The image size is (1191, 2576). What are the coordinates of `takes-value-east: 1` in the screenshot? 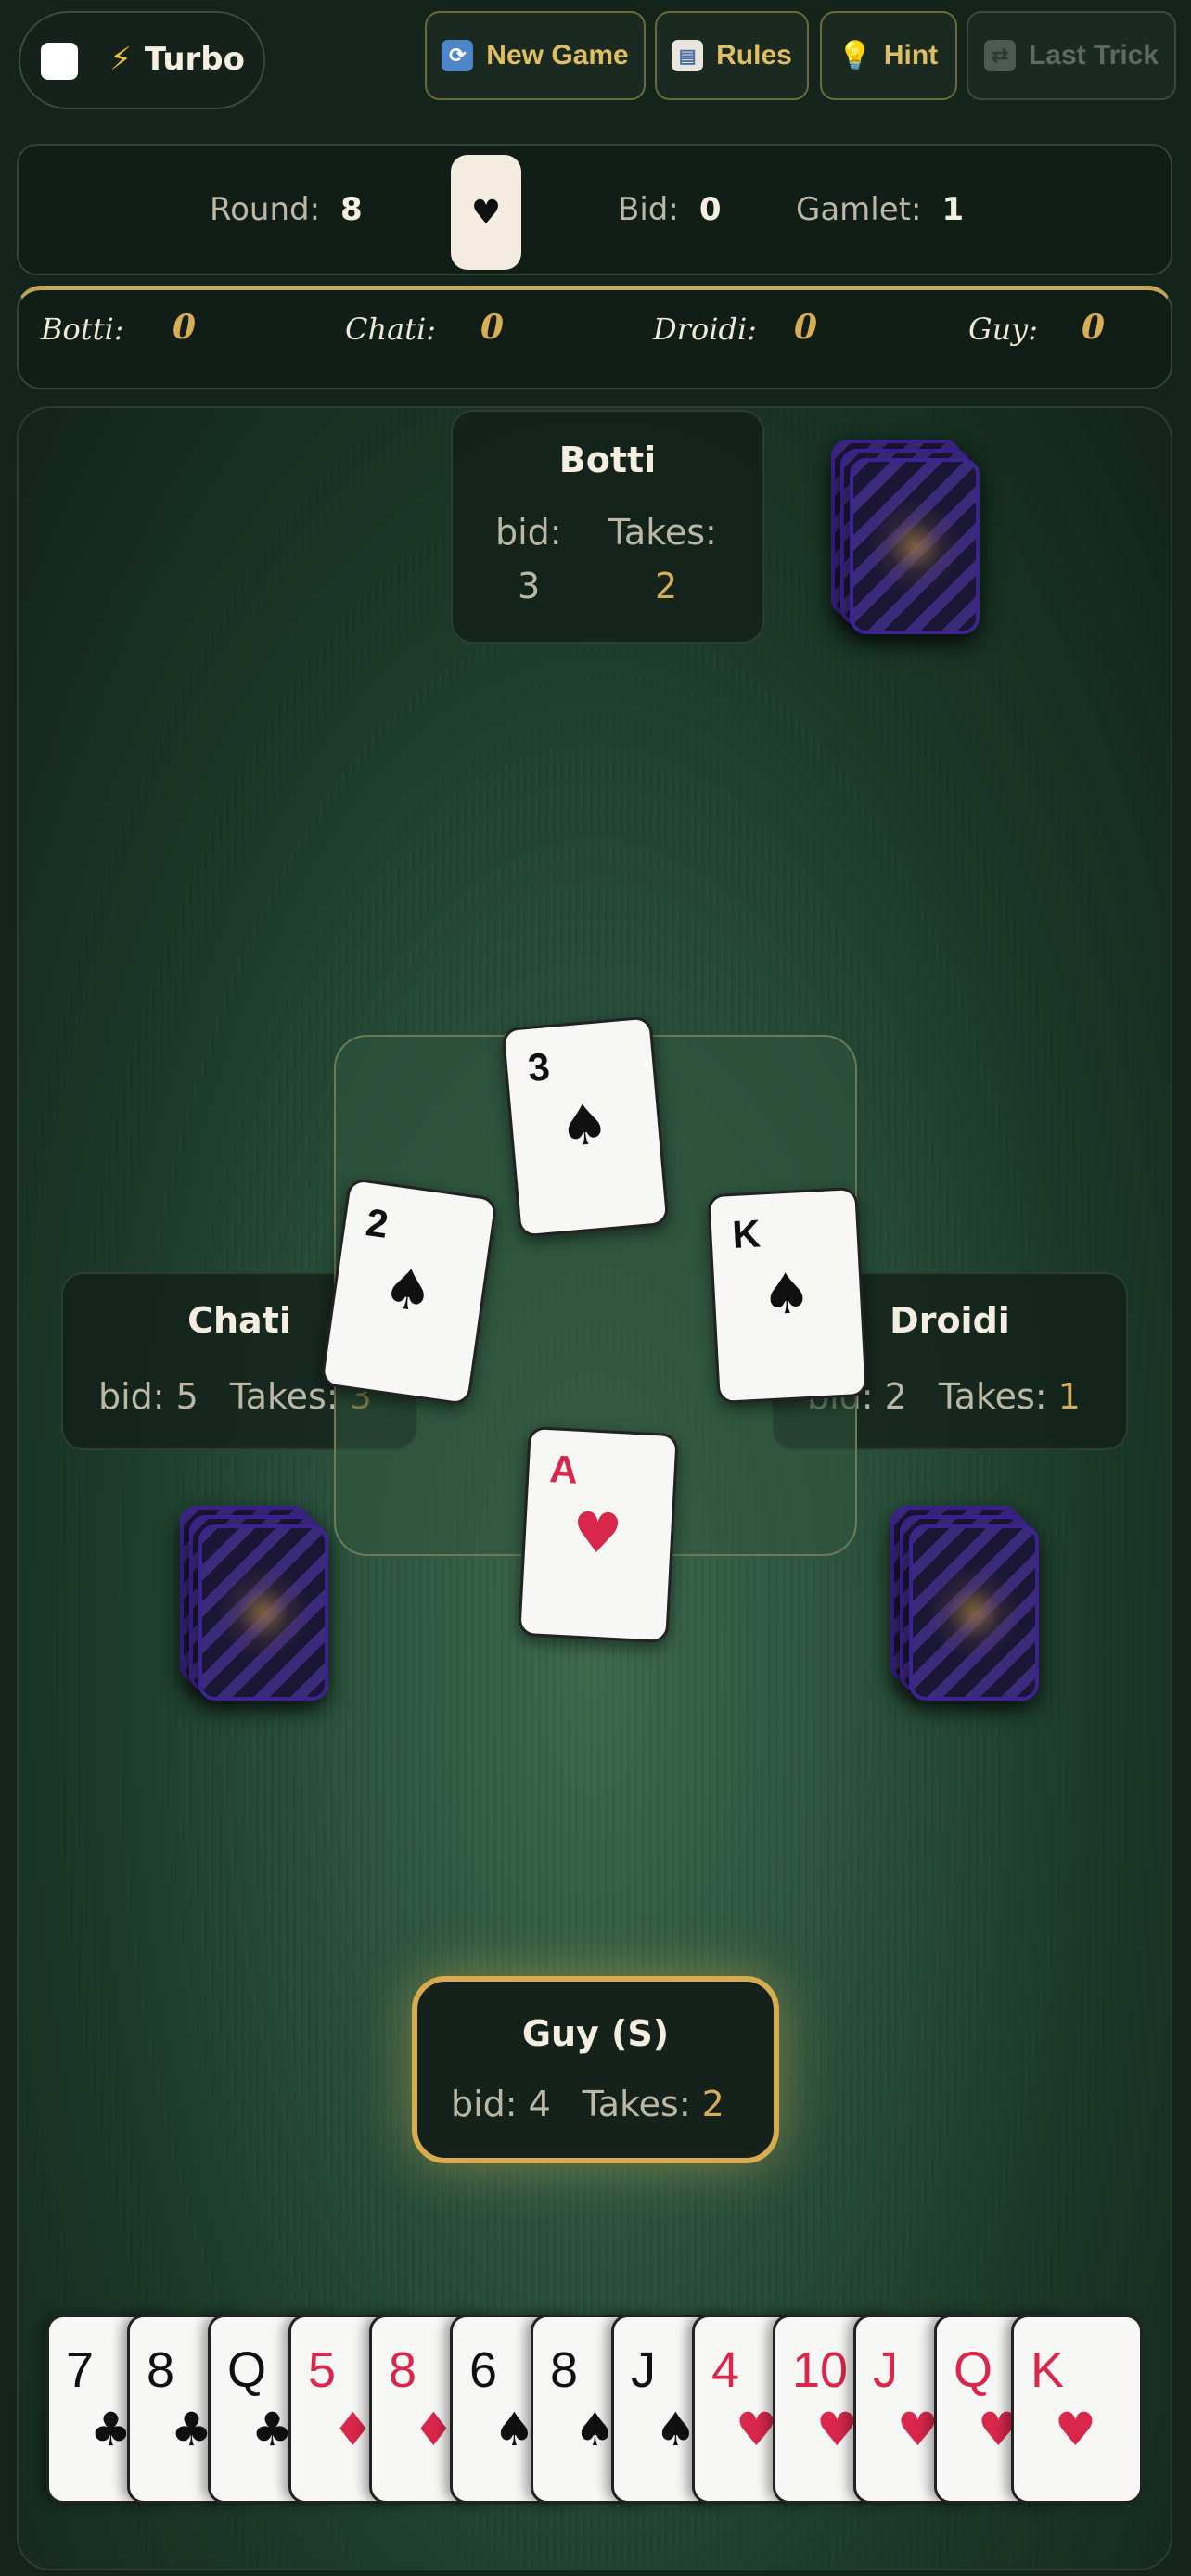 It's located at (1069, 1397).